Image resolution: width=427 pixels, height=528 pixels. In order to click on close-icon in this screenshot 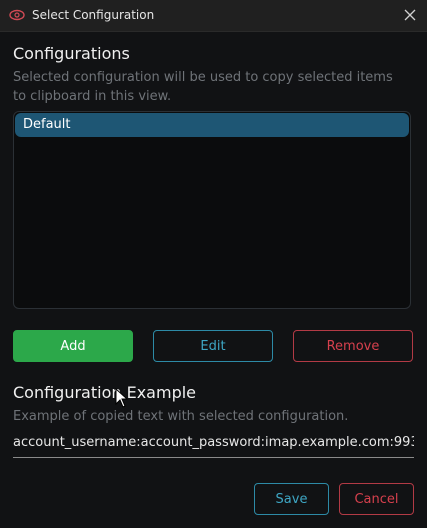, I will do `click(410, 15)`.